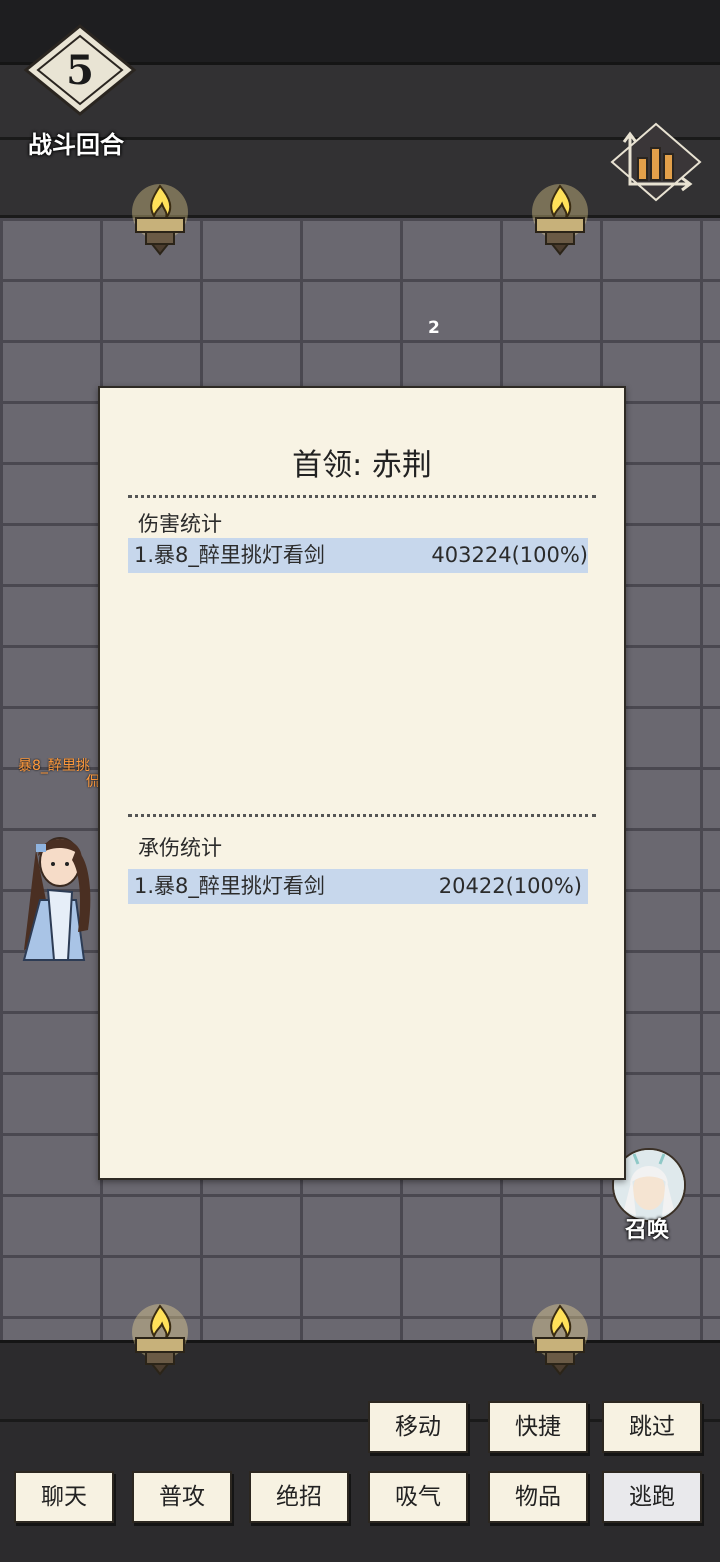  Describe the element at coordinates (418, 1497) in the screenshot. I see `breathe-button: 吸气` at that location.